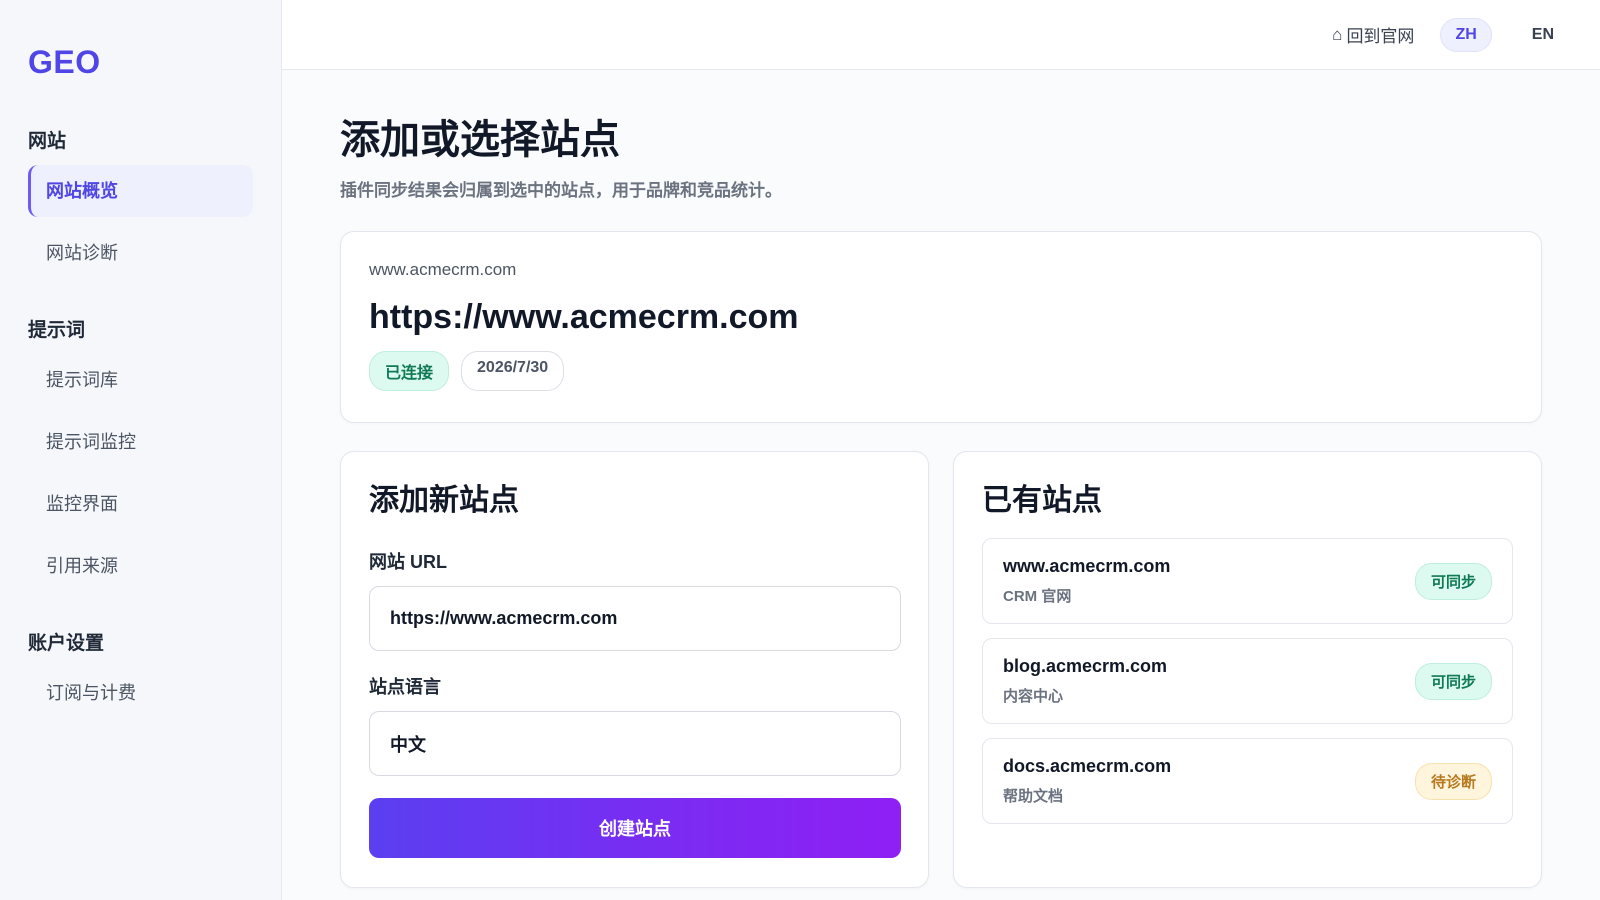  Describe the element at coordinates (1380, 36) in the screenshot. I see `back-to-site-label: 回到官网` at that location.